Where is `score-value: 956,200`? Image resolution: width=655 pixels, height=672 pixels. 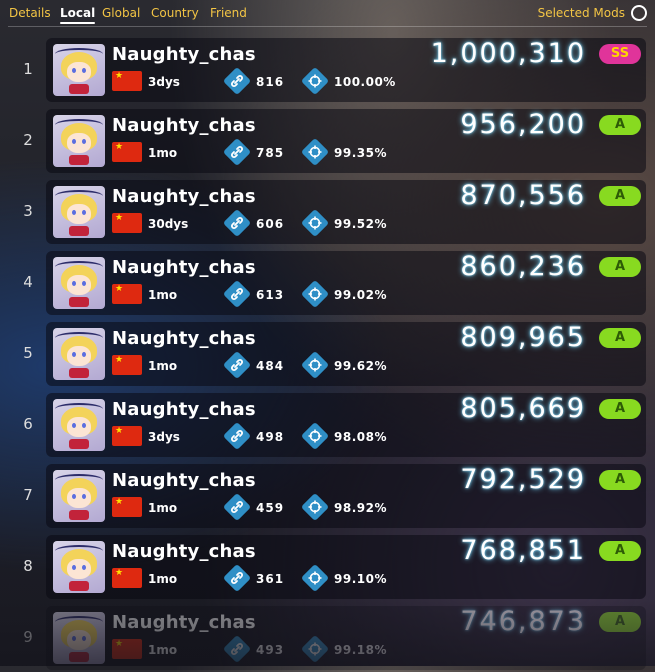 score-value: 956,200 is located at coordinates (523, 124).